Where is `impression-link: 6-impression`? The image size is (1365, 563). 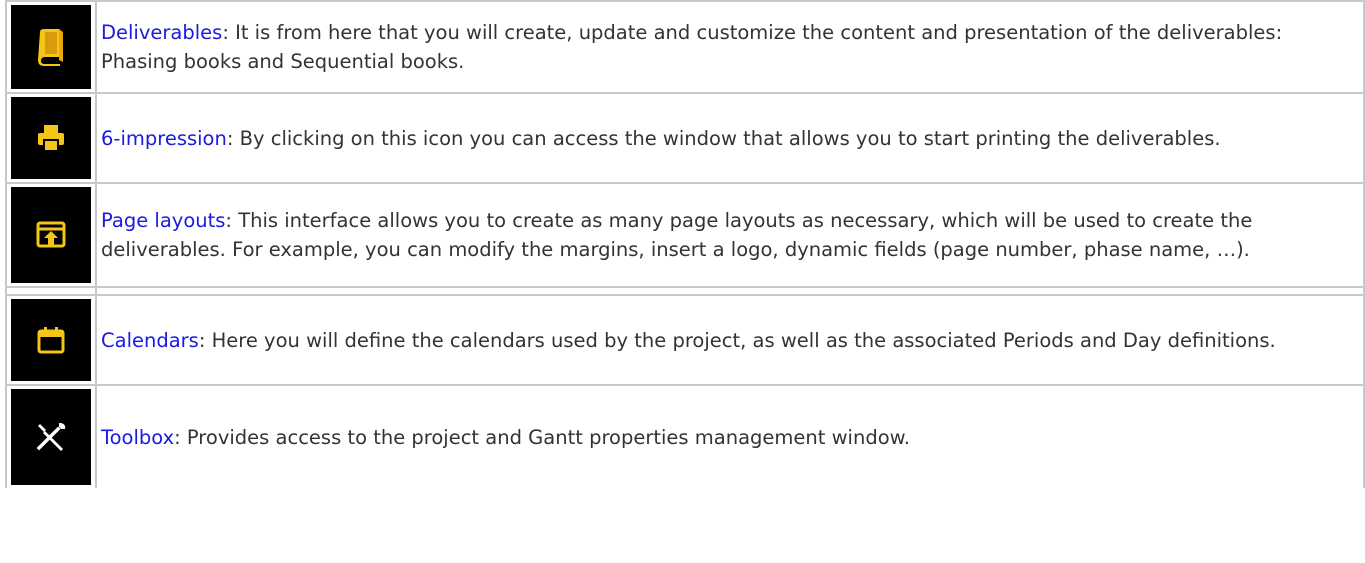
impression-link: 6-impression is located at coordinates (164, 138).